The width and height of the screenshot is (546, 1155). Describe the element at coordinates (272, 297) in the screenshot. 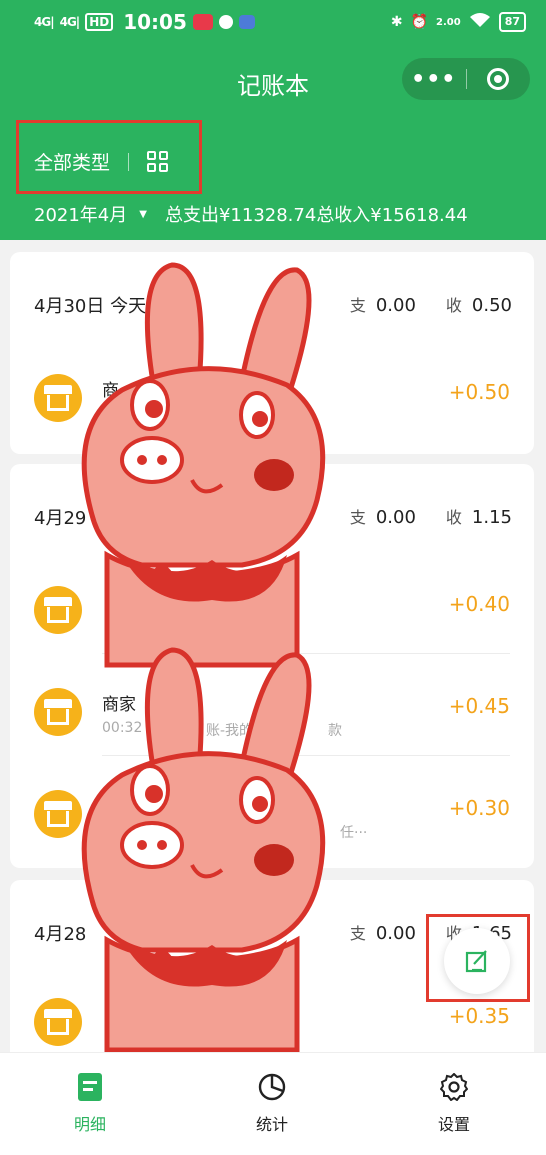

I see `day-header: 4月30日 今天 支 0.00 收 0.50` at that location.